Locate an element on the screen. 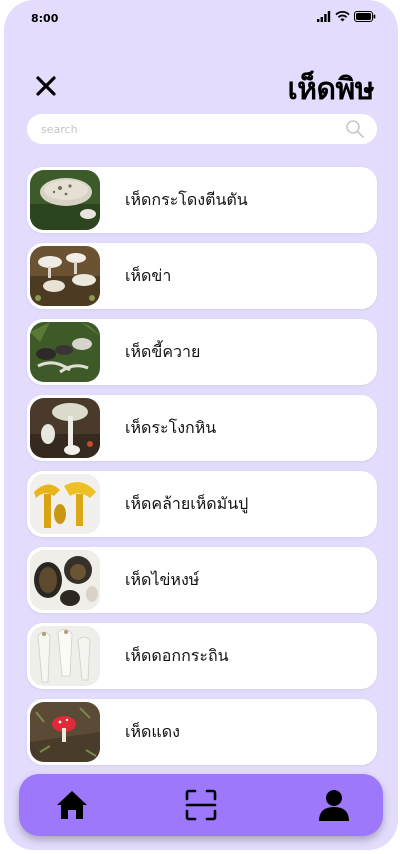 The height and width of the screenshot is (854, 400). wifi-icon is located at coordinates (342, 16).